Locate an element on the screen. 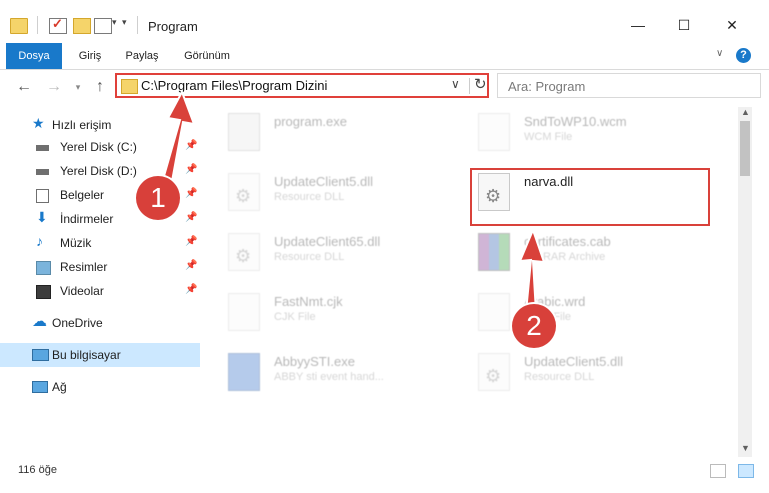  address-bar: C:\Program Files\Program Dizini ∨ ↻ is located at coordinates (302, 85).